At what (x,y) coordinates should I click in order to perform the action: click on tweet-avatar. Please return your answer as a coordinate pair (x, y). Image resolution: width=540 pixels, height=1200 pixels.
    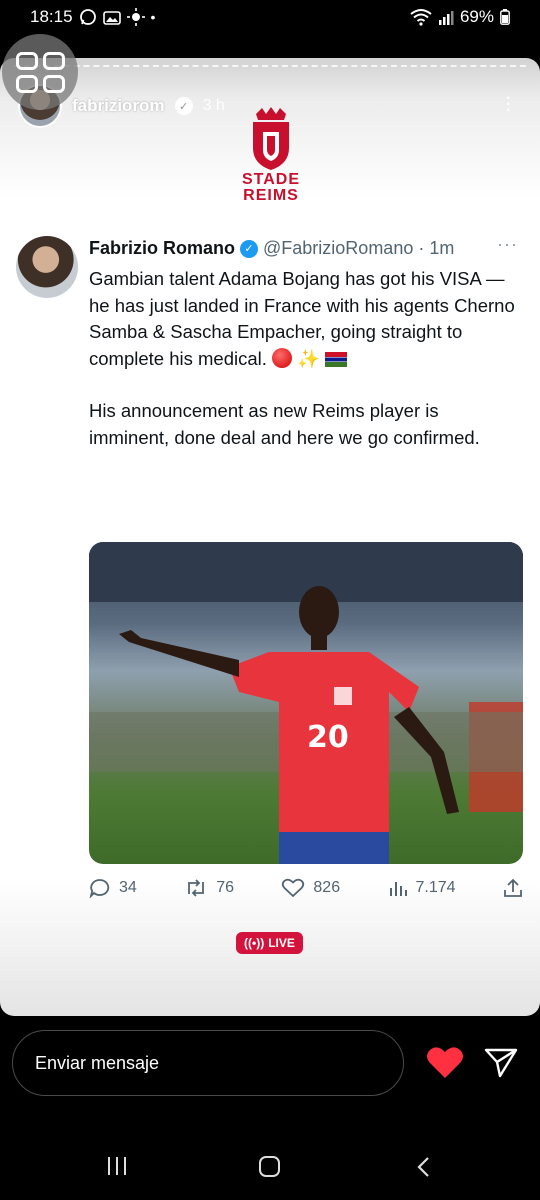
    Looking at the image, I should click on (47, 267).